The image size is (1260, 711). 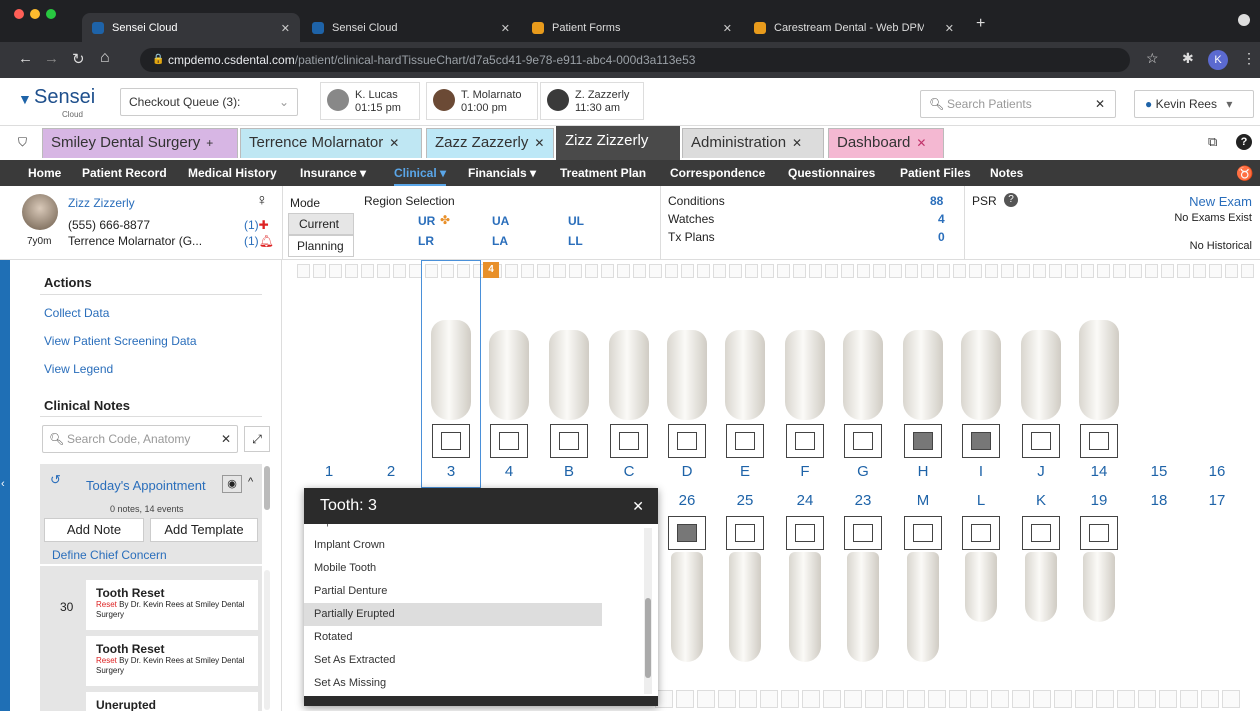 What do you see at coordinates (19, 14) in the screenshot?
I see `window-close-dot` at bounding box center [19, 14].